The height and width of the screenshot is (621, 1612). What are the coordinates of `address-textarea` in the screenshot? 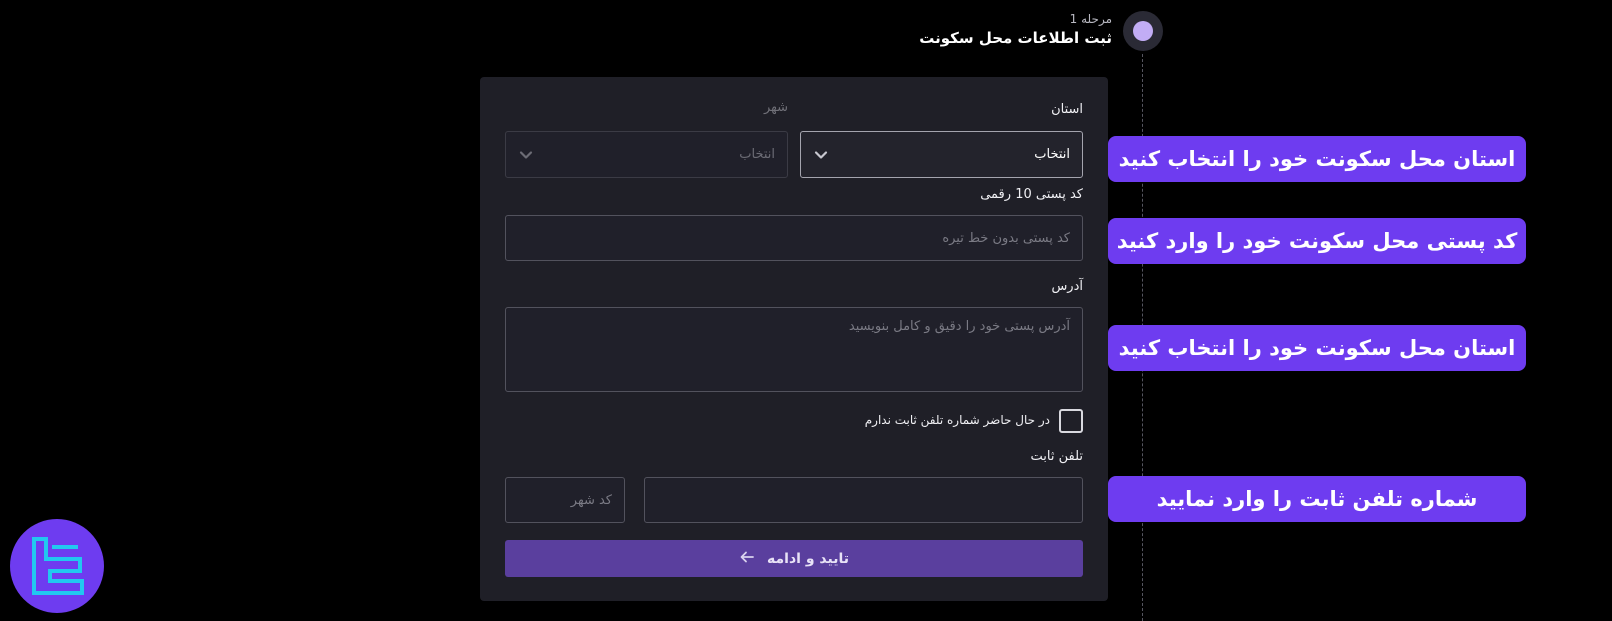 It's located at (794, 349).